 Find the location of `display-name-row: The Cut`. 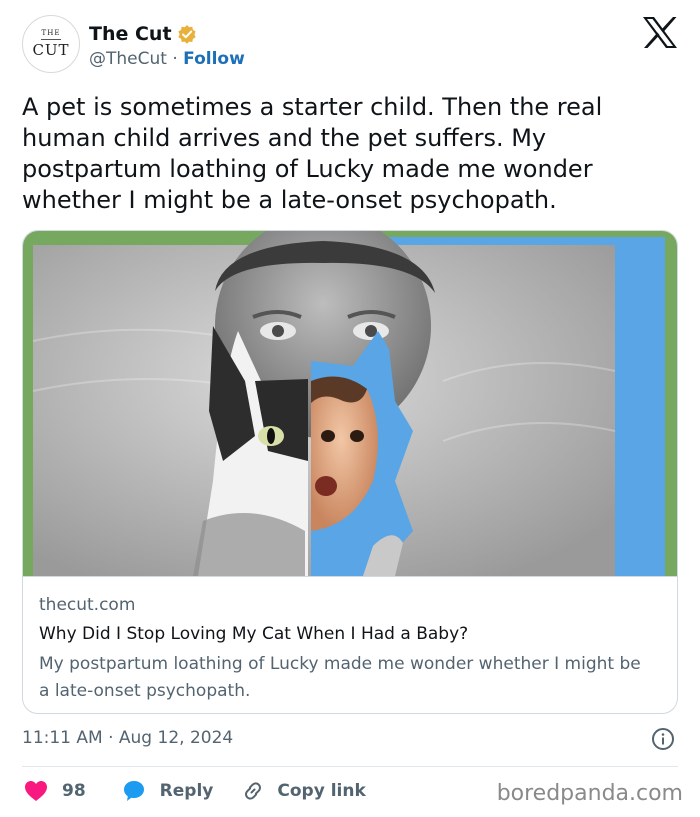

display-name-row: The Cut is located at coordinates (143, 34).